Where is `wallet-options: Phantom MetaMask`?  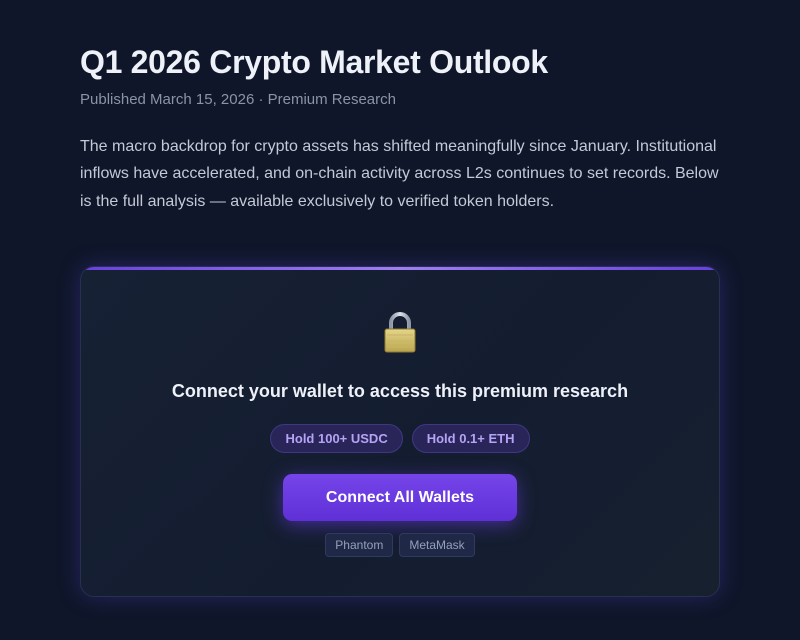 wallet-options: Phantom MetaMask is located at coordinates (400, 545).